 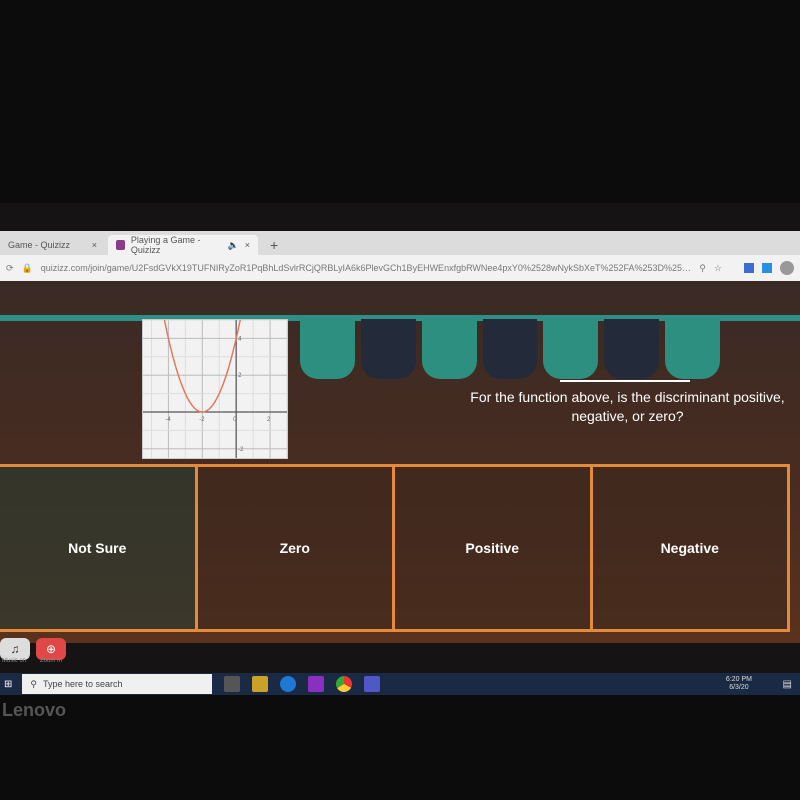 I want to click on music-label: Music on, so click(x=14, y=661).